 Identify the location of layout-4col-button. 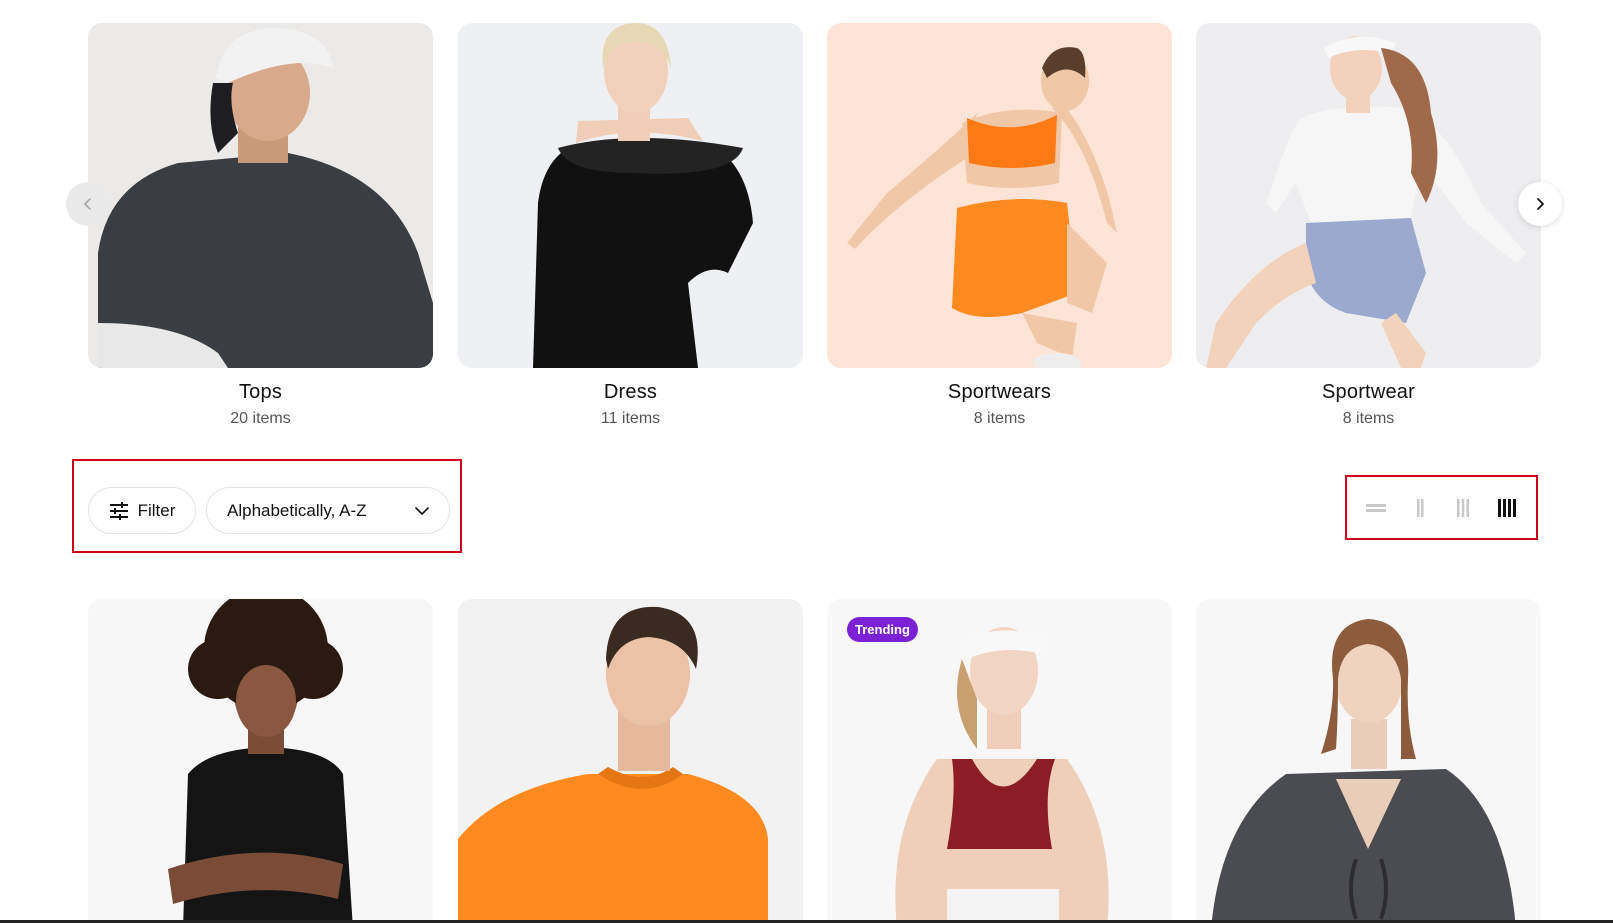
(1507, 508).